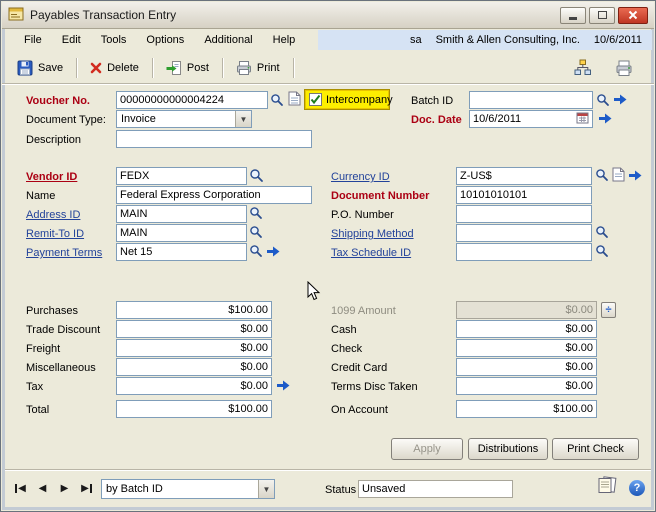 This screenshot has height=512, width=656. I want to click on menu-item-file: File, so click(33, 40).